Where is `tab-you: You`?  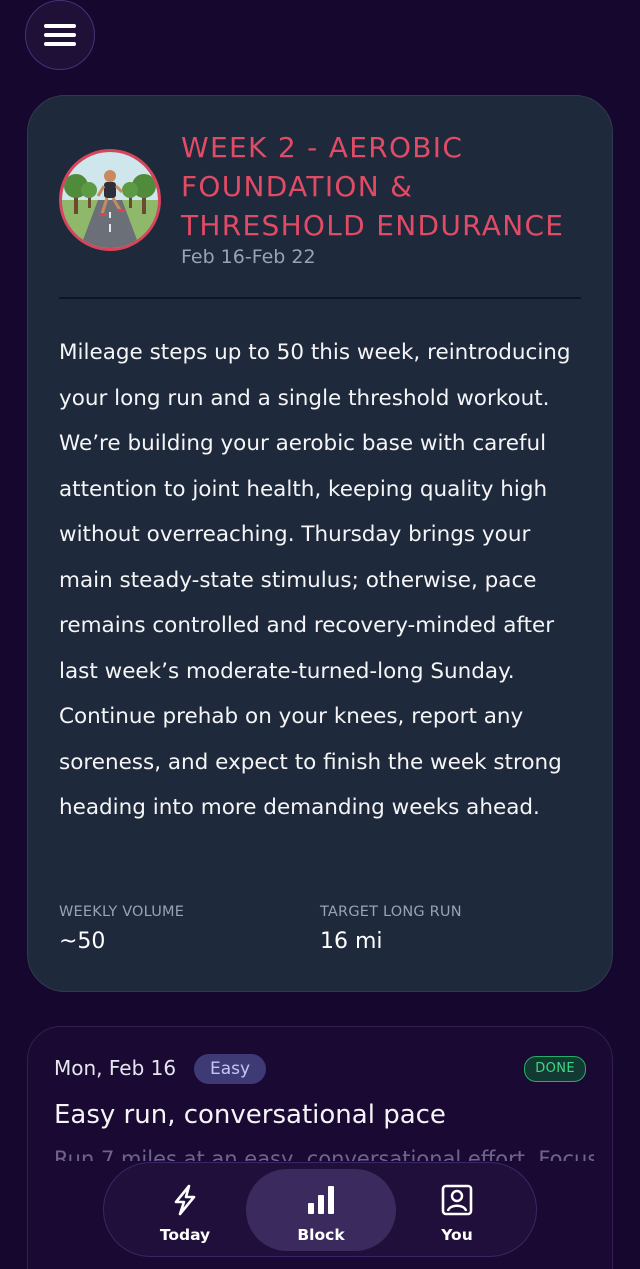
tab-you: You is located at coordinates (457, 1210).